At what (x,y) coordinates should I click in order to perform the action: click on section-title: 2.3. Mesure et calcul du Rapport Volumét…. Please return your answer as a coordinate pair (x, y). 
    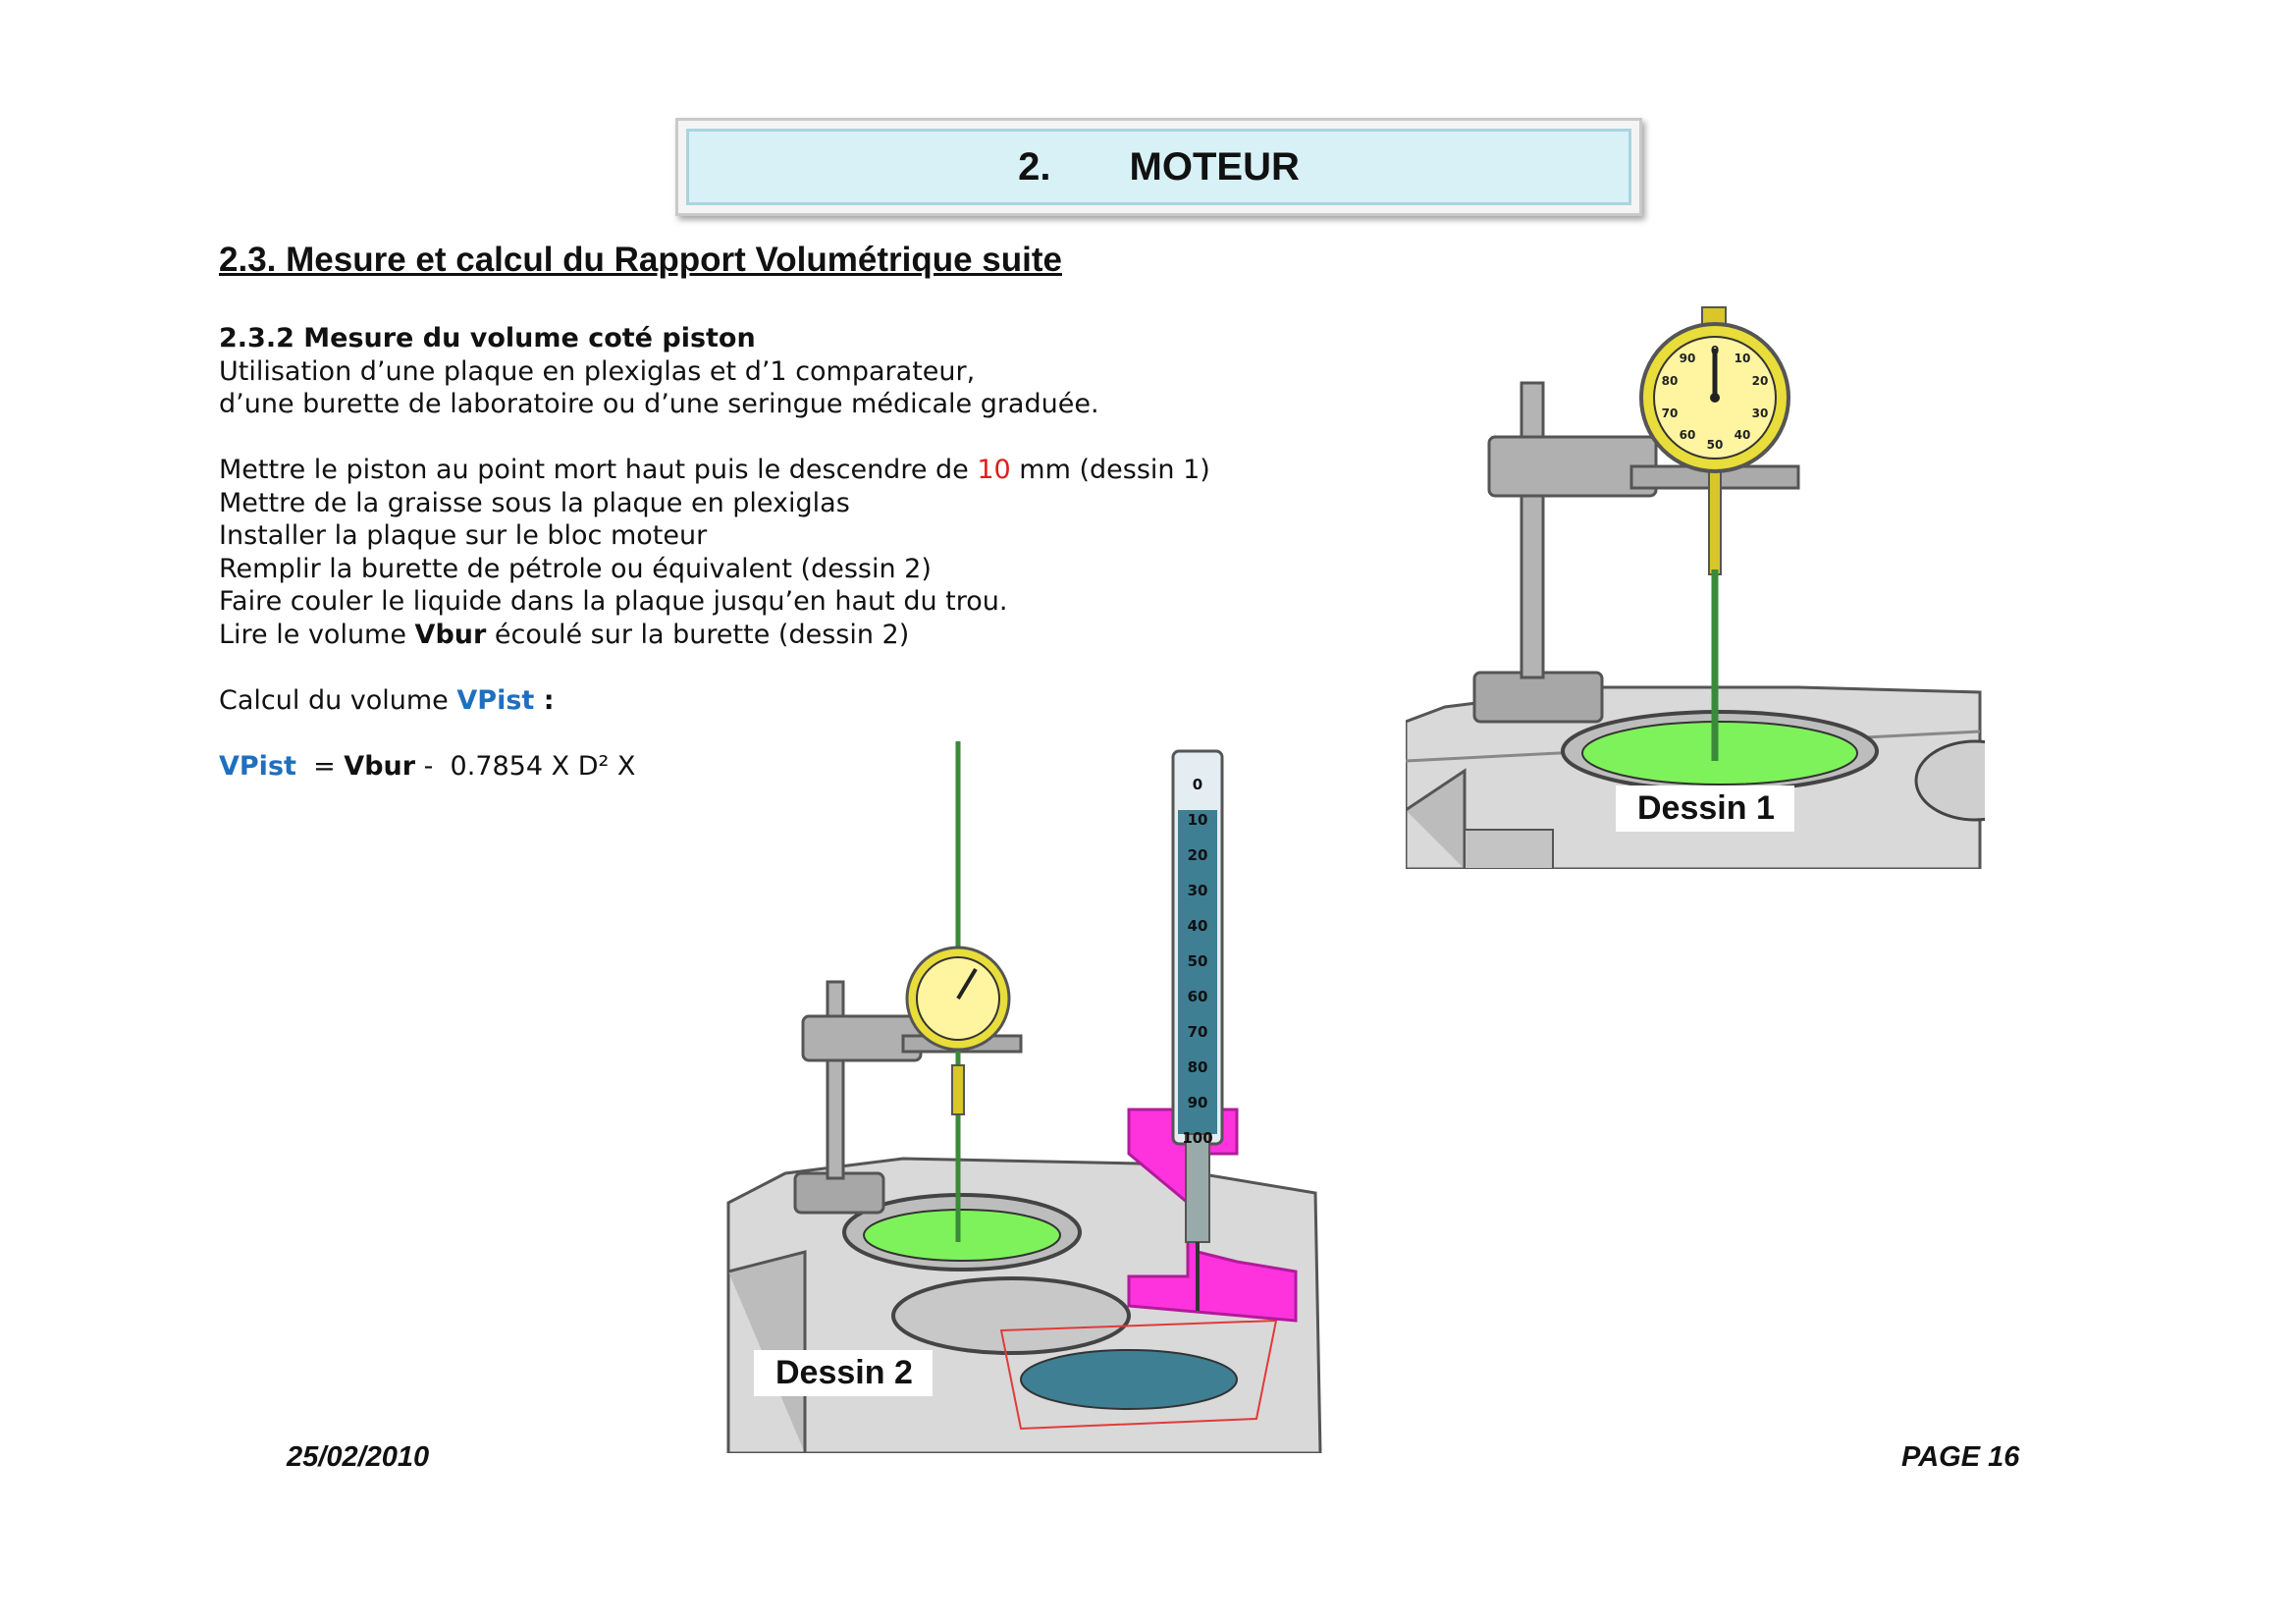
    Looking at the image, I should click on (640, 260).